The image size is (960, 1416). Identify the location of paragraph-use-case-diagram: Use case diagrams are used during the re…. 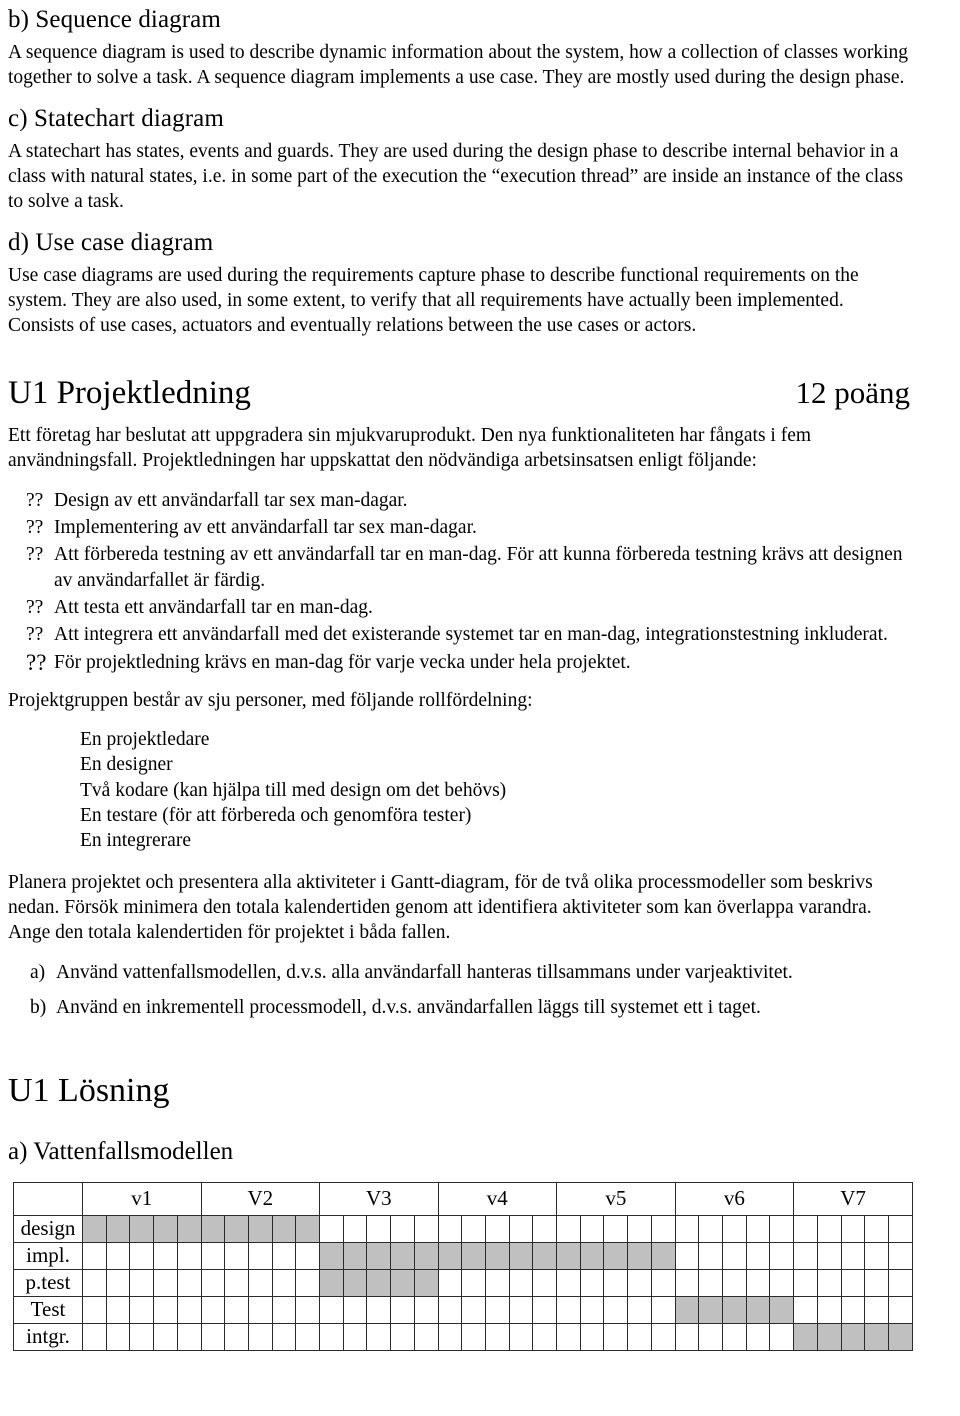
(433, 300).